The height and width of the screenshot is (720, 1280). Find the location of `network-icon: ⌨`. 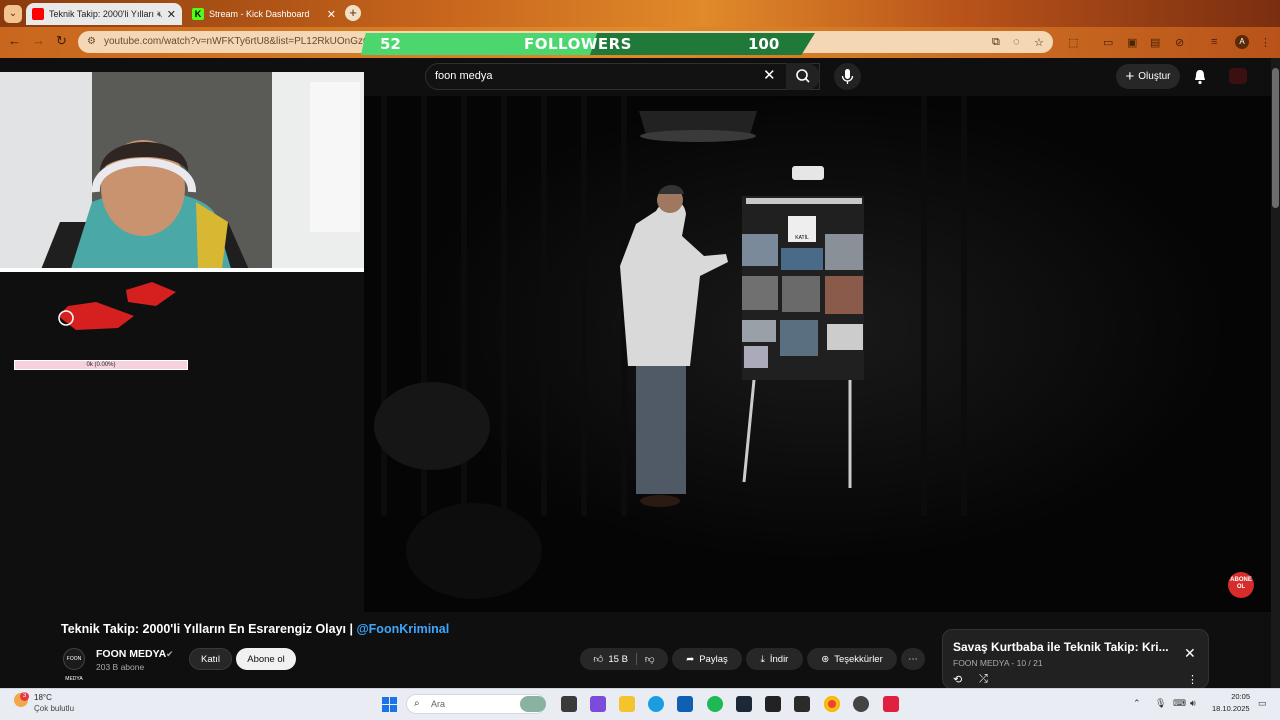

network-icon: ⌨ is located at coordinates (1179, 703).